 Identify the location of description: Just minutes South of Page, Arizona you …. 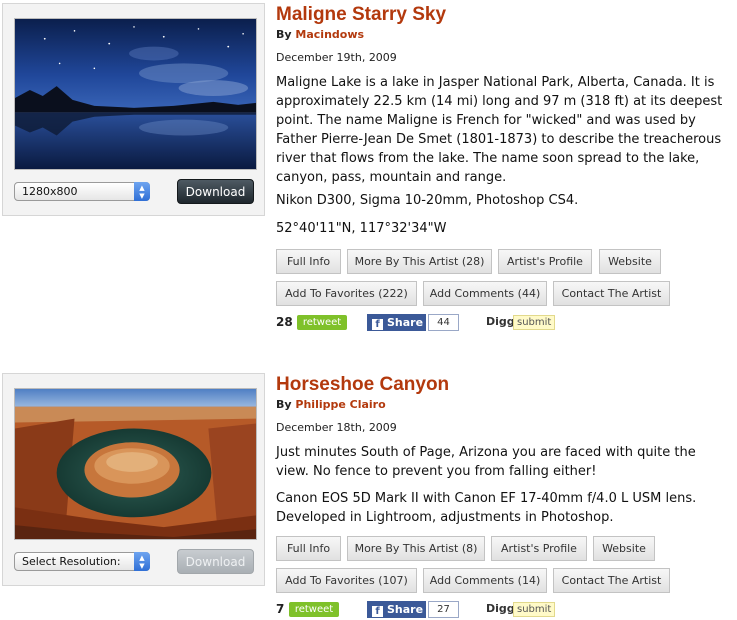
(486, 462).